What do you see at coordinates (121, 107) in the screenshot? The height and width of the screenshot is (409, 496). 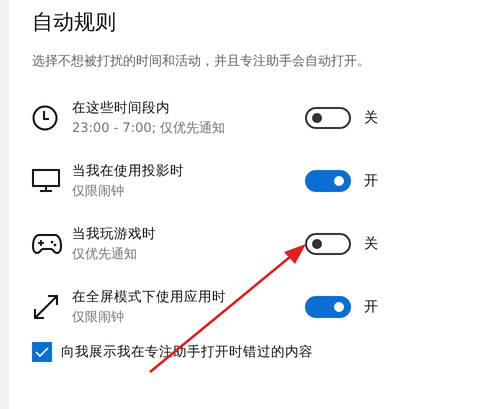 I see `rule-name: 在这些时间段内` at bounding box center [121, 107].